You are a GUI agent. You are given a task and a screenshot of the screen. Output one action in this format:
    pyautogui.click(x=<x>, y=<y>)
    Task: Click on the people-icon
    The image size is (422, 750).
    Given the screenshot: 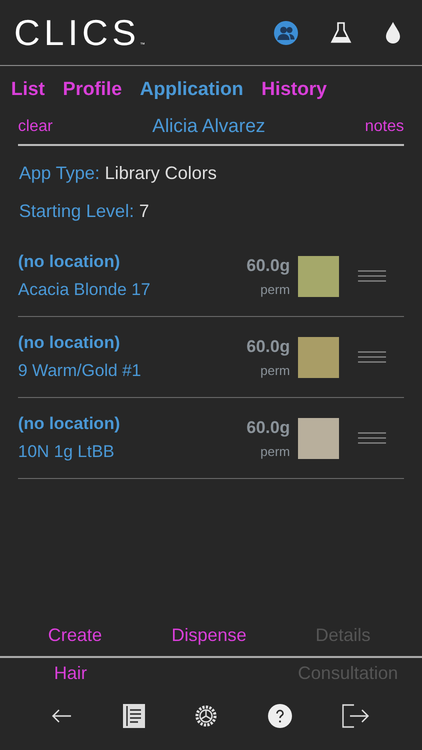 What is the action you would take?
    pyautogui.click(x=286, y=32)
    